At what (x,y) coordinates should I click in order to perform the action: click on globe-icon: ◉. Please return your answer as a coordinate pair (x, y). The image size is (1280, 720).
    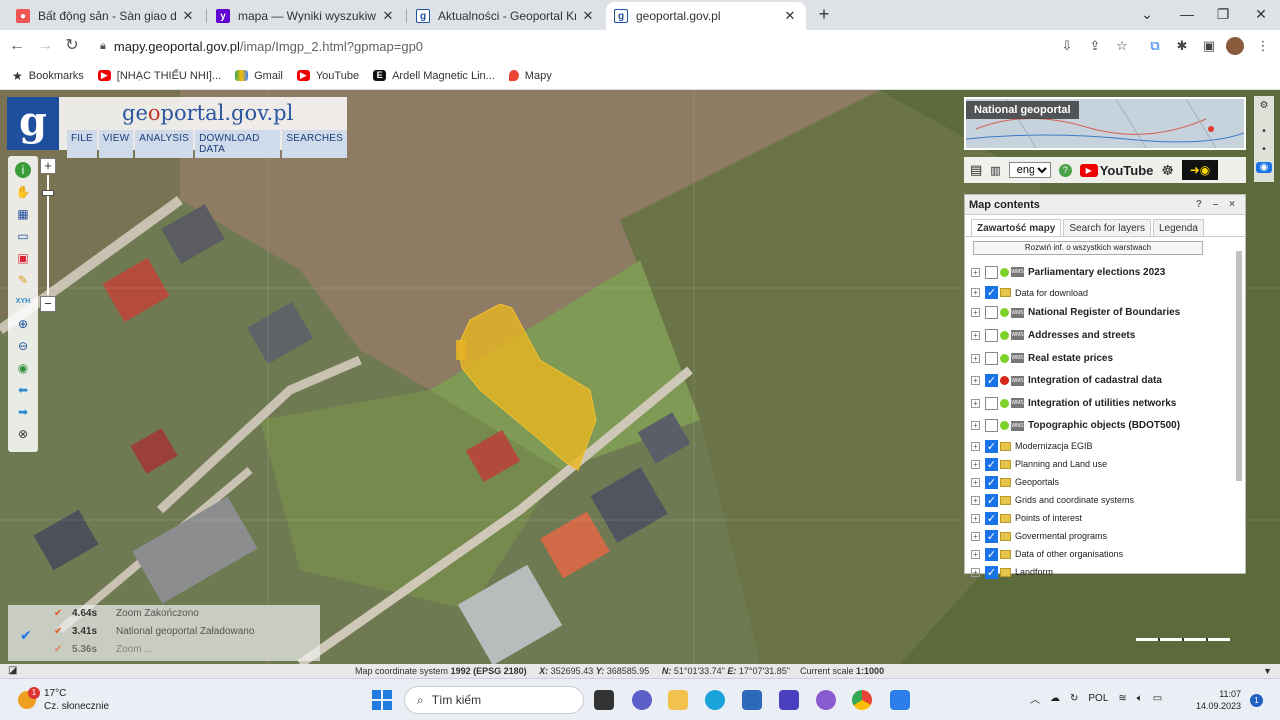
    Looking at the image, I should click on (23, 368).